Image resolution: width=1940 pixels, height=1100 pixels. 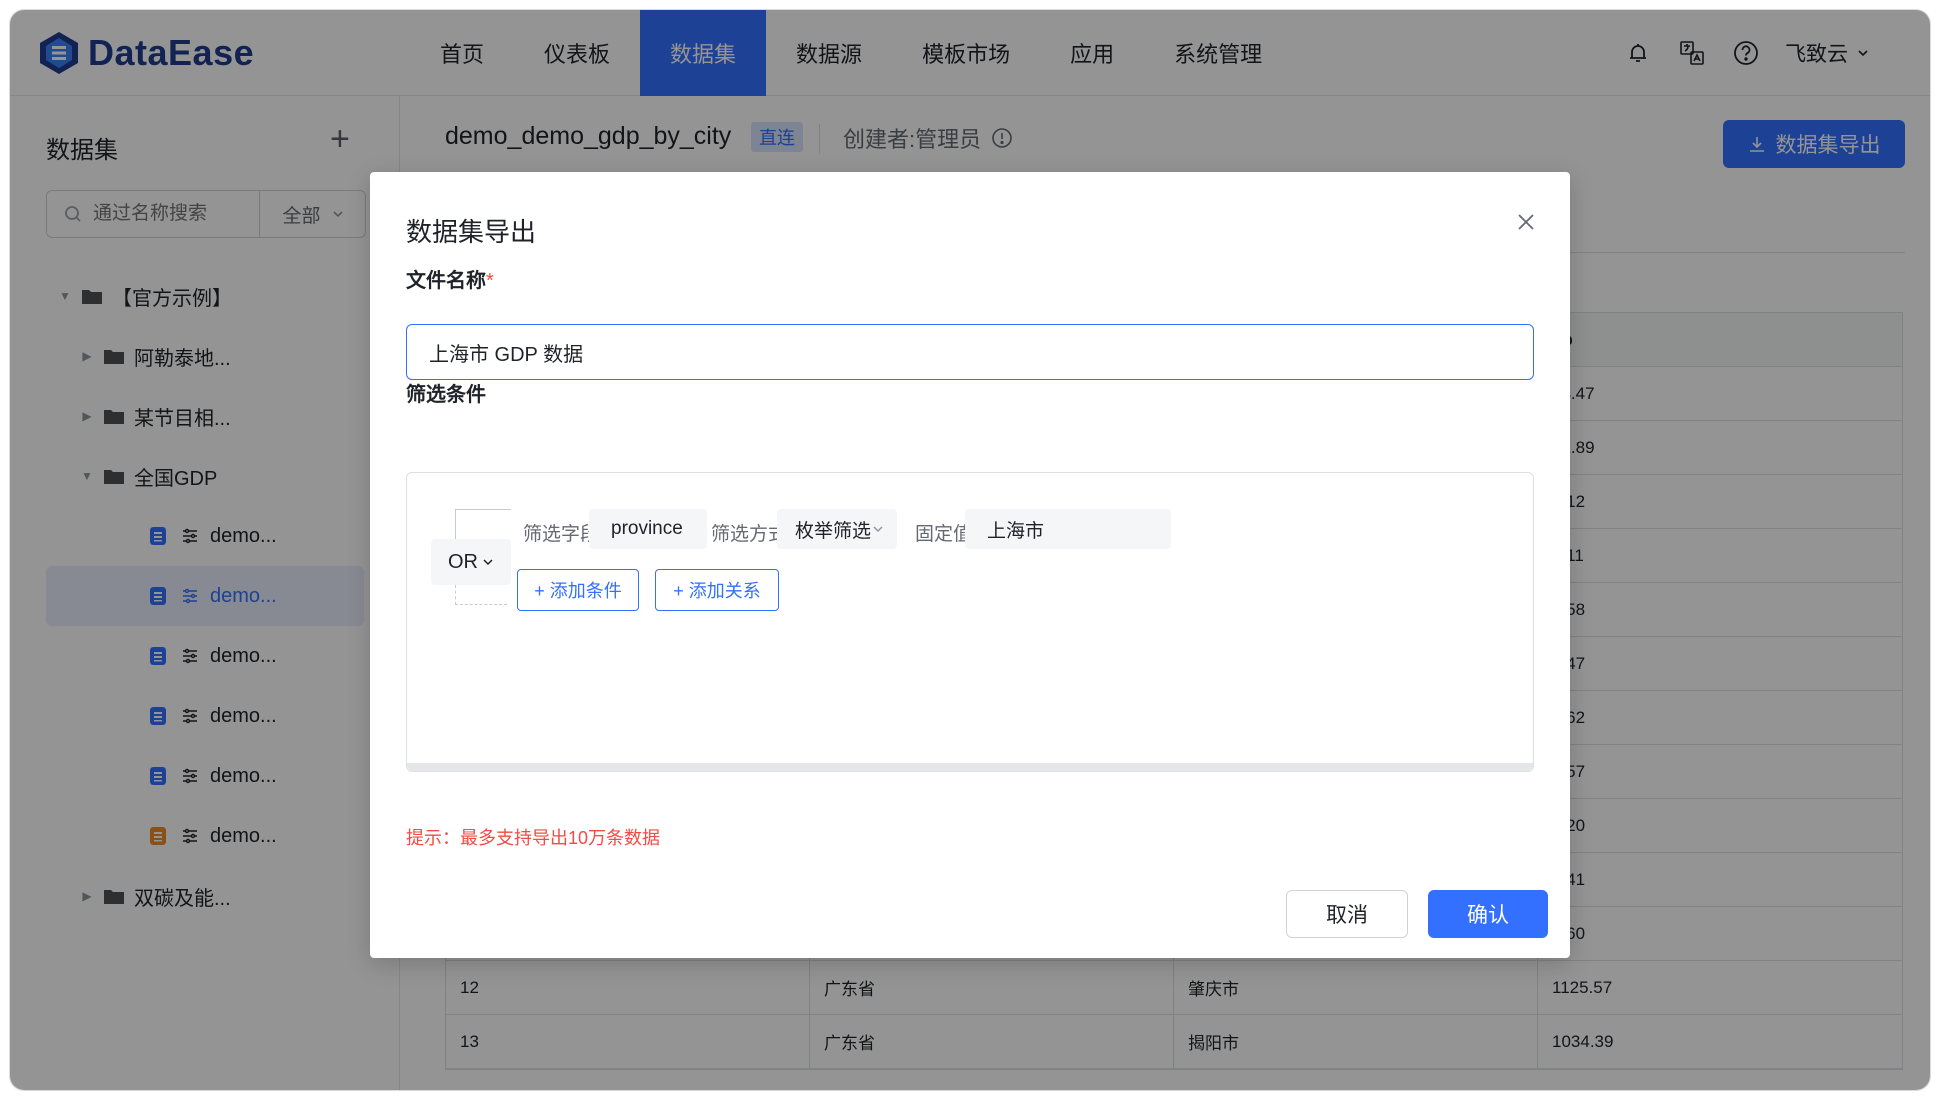 I want to click on file-name-field, so click(x=970, y=352).